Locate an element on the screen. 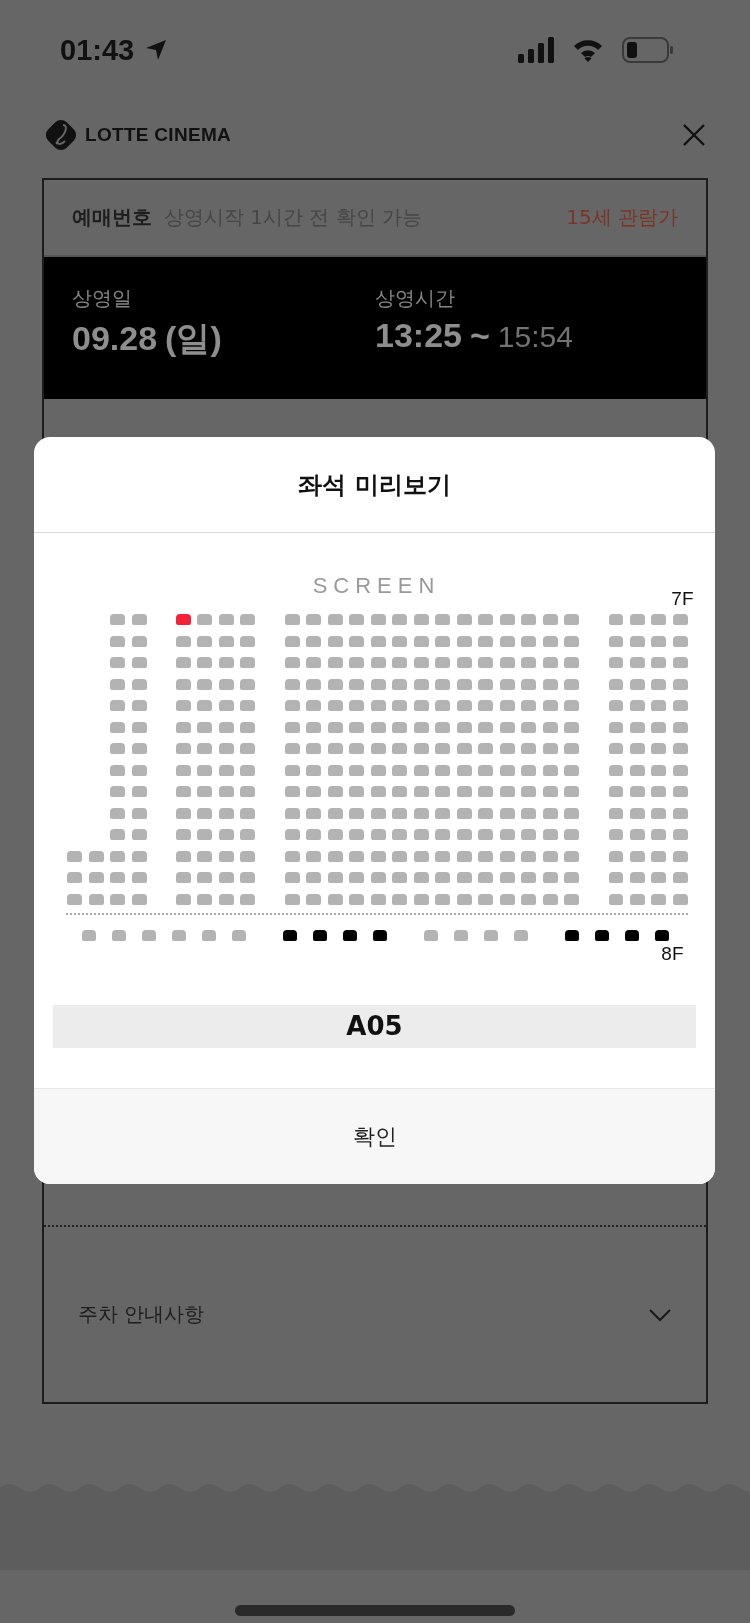 Image resolution: width=750 pixels, height=1623 pixels. confirm-button: 확인 is located at coordinates (374, 1136).